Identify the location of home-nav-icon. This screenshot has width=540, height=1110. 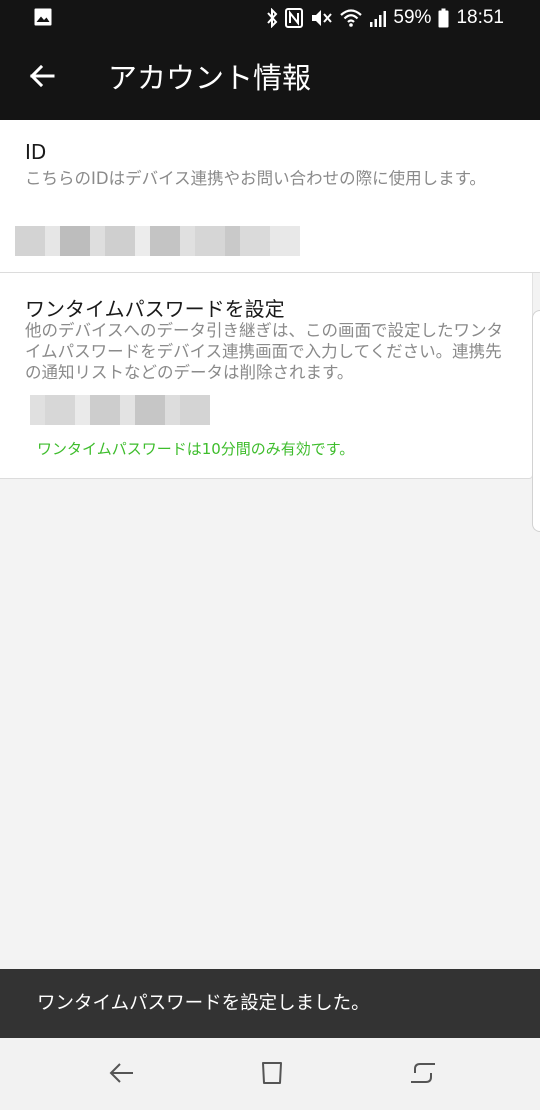
(272, 1075).